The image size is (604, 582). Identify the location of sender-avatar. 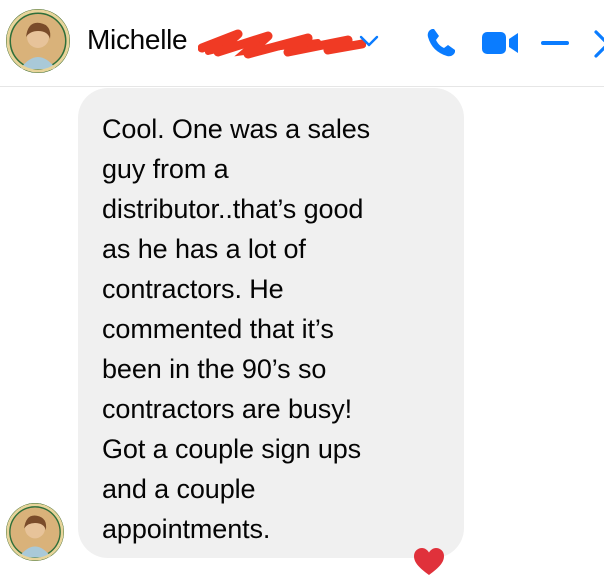
(35, 532).